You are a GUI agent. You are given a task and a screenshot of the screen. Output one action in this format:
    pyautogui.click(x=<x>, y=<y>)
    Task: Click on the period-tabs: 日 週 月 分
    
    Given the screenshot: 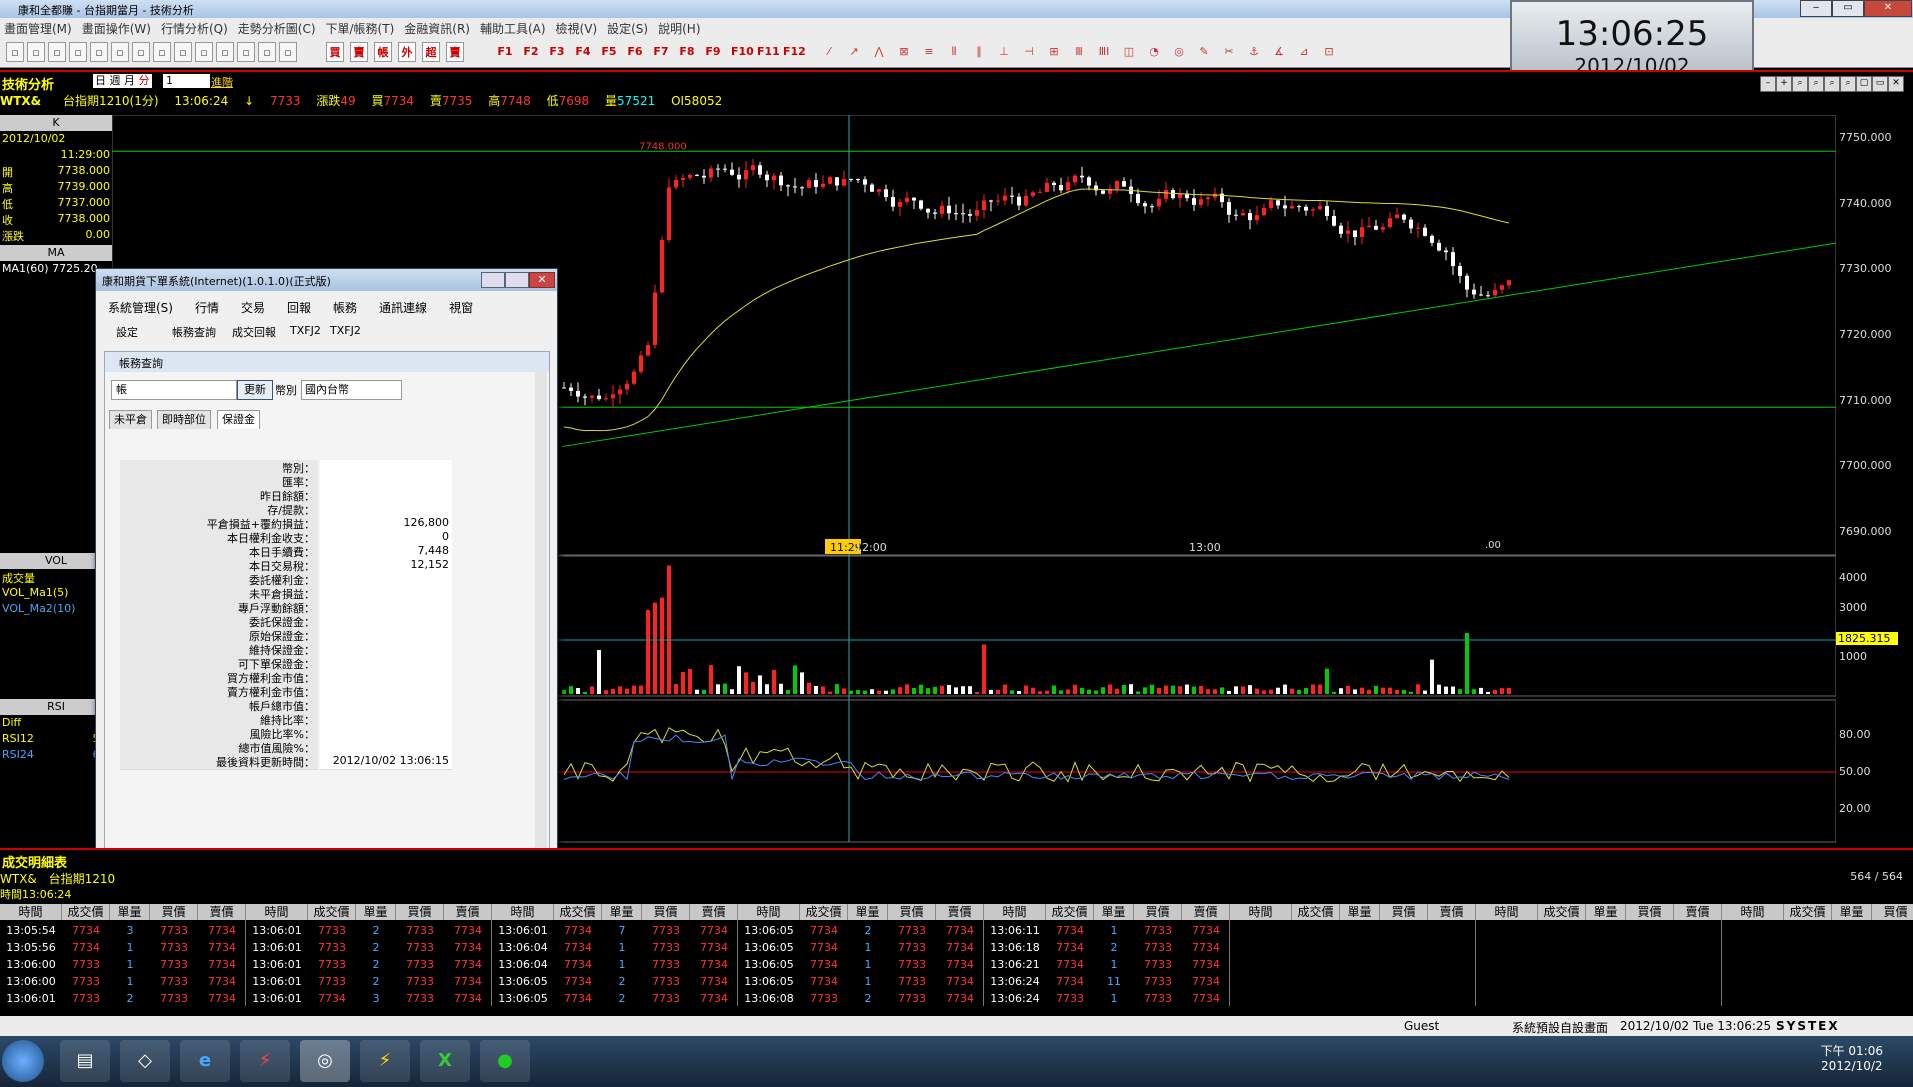 What is the action you would take?
    pyautogui.click(x=122, y=81)
    